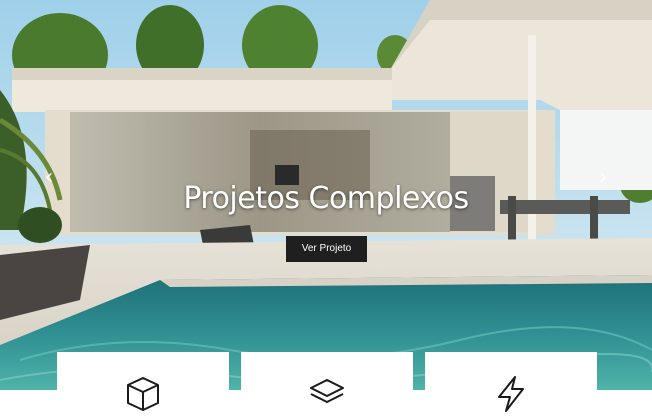 The width and height of the screenshot is (652, 417). I want to click on hero-title: Projetos Complexos, so click(326, 198).